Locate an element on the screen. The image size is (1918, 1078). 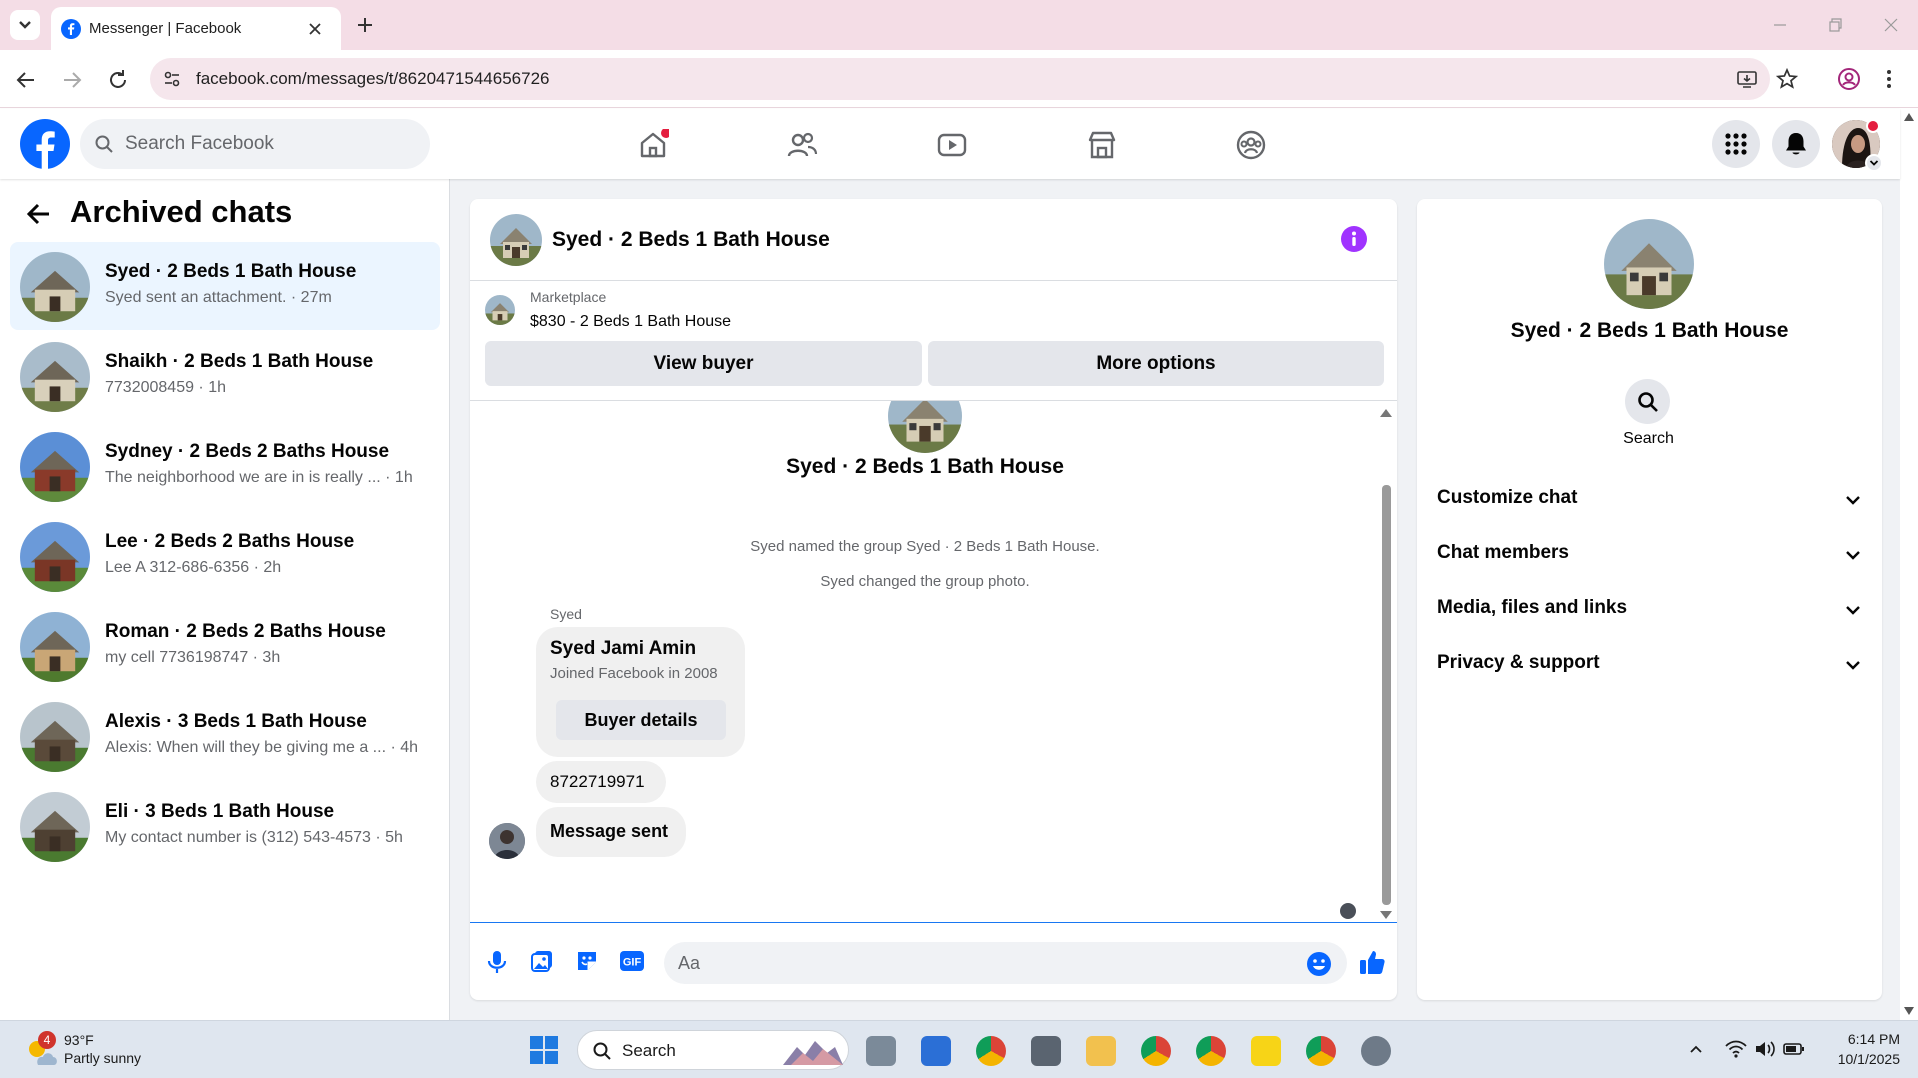
new-tab-icon is located at coordinates (365, 25).